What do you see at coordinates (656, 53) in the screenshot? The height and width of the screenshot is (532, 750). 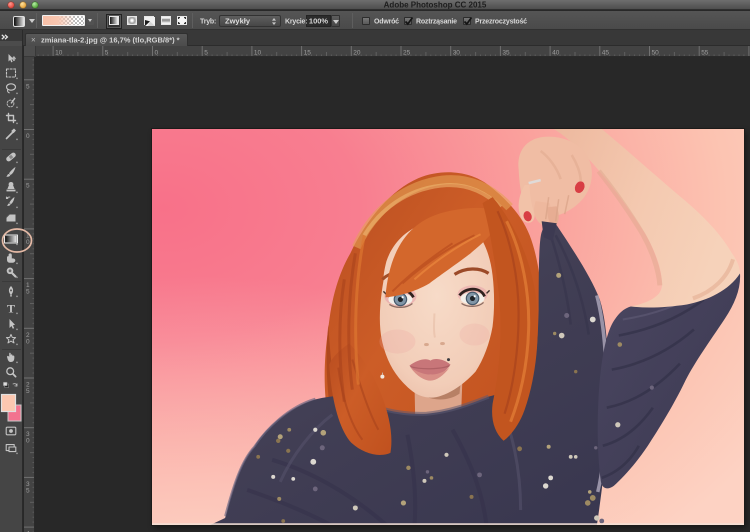 I see `svg-text: 50` at bounding box center [656, 53].